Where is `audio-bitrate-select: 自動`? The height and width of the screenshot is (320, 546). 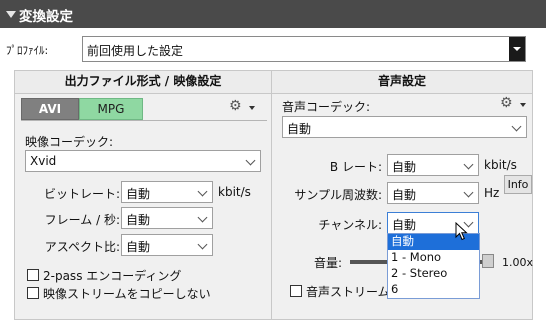
audio-bitrate-select: 自動 is located at coordinates (433, 165).